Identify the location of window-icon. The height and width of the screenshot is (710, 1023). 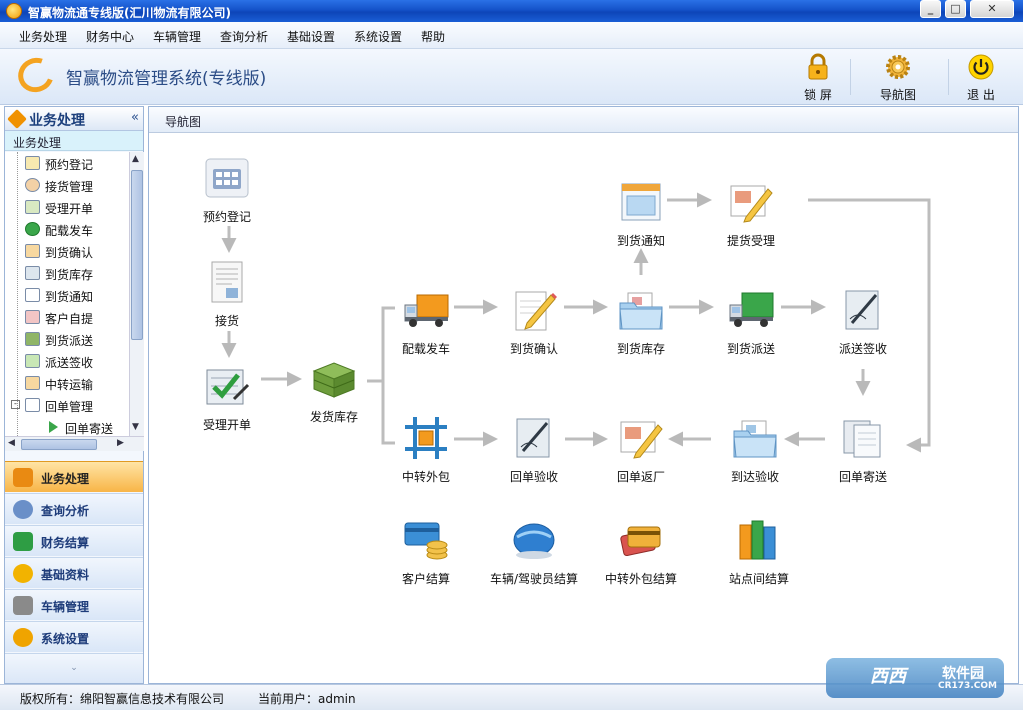
(641, 202).